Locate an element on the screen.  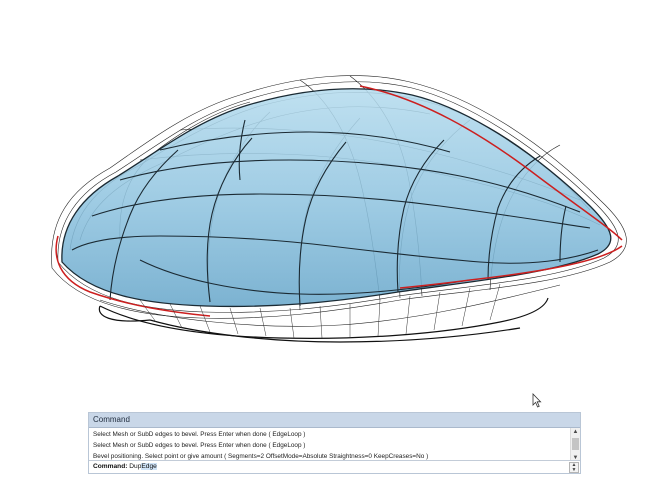
chevron-up-icon: ▲ is located at coordinates (575, 432).